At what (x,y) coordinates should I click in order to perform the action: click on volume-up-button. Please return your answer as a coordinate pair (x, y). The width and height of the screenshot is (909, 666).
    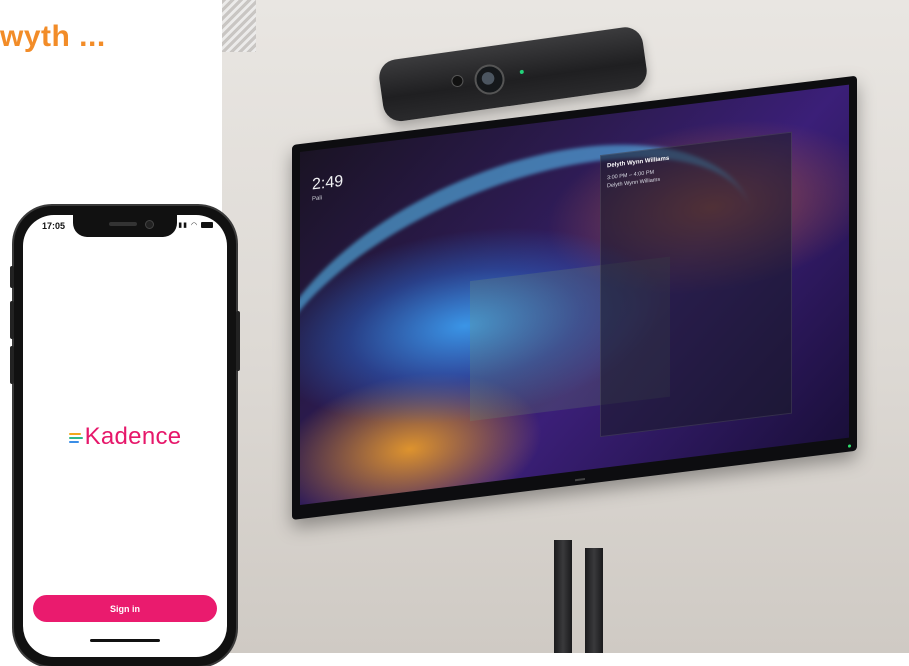
    Looking at the image, I should click on (12, 320).